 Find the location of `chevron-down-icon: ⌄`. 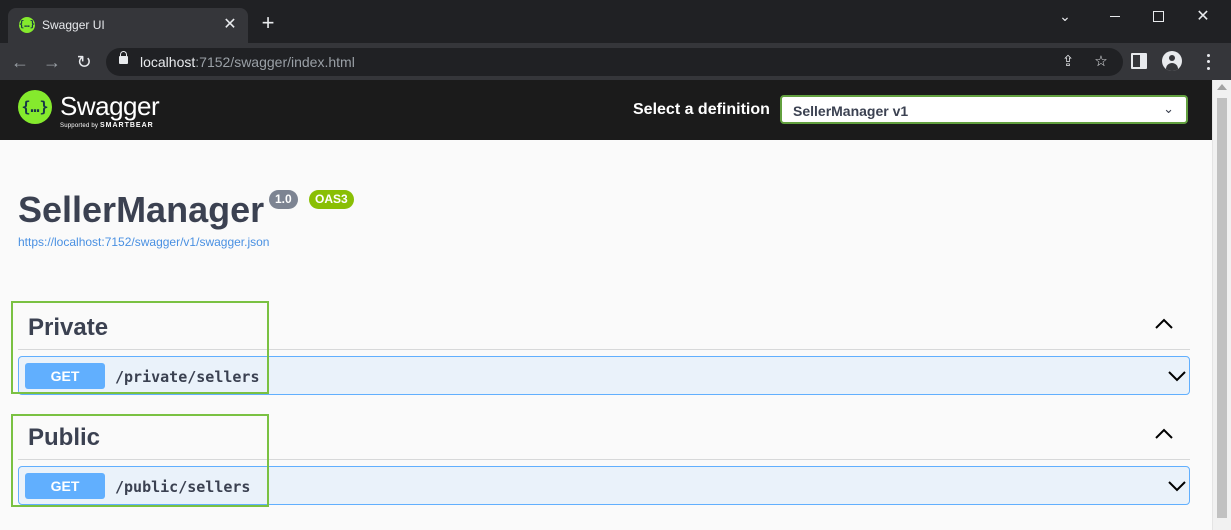

chevron-down-icon: ⌄ is located at coordinates (1168, 108).